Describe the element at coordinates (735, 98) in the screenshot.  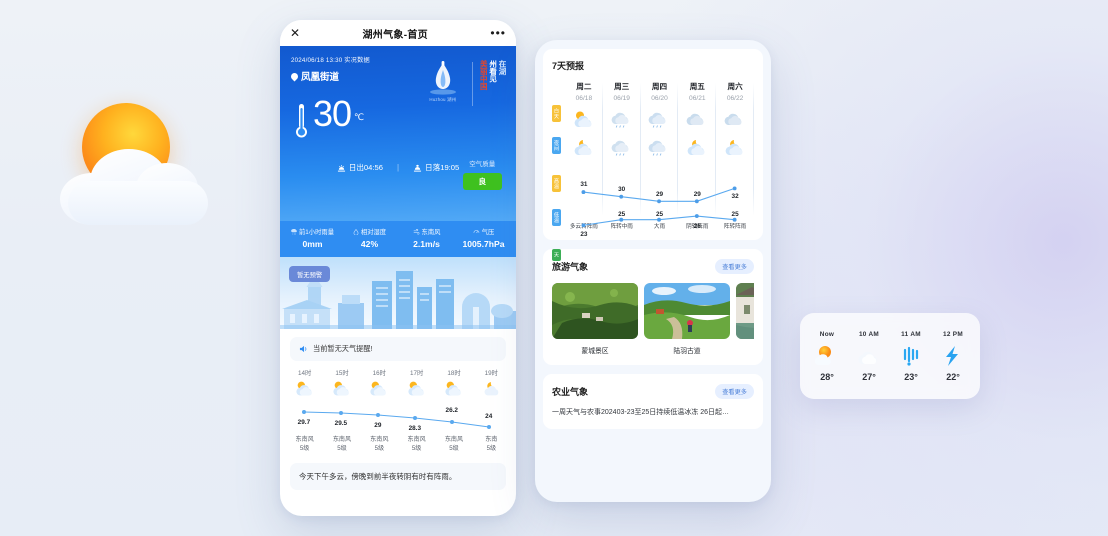
I see `weekday-date: 06/22` at that location.